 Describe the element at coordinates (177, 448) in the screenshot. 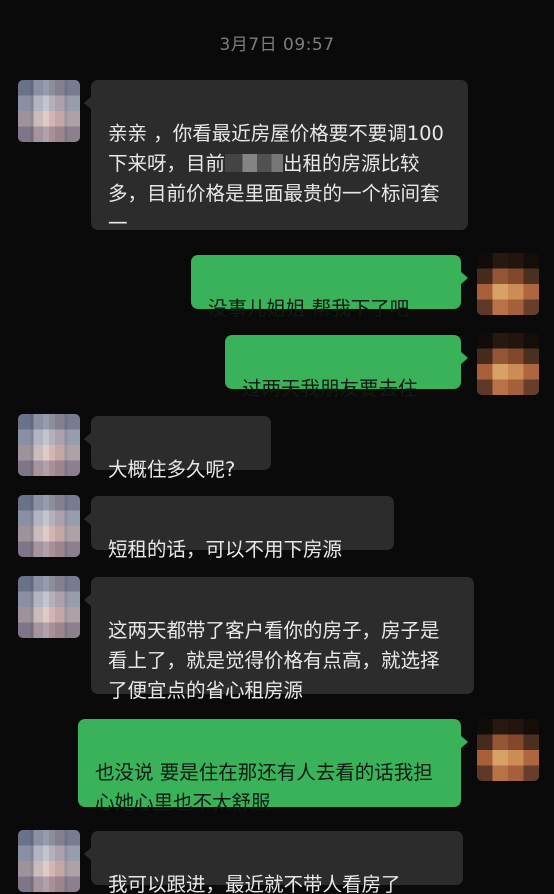

I see `message-bubble-incoming: 大概住多久呢?` at that location.